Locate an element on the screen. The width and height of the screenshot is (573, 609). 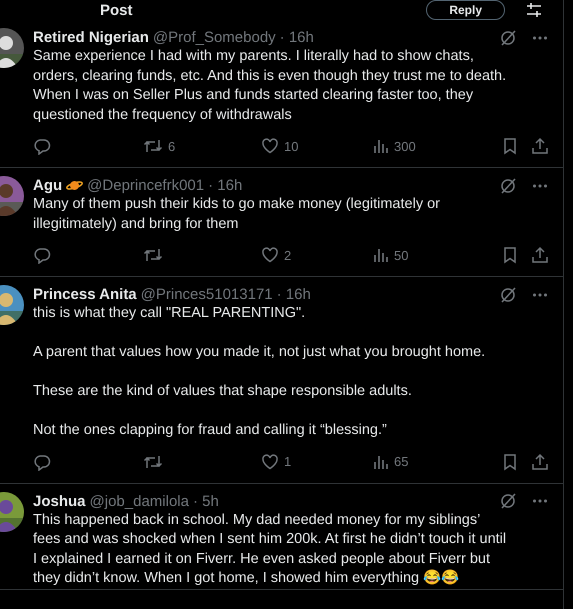
view-count: 65 is located at coordinates (401, 461).